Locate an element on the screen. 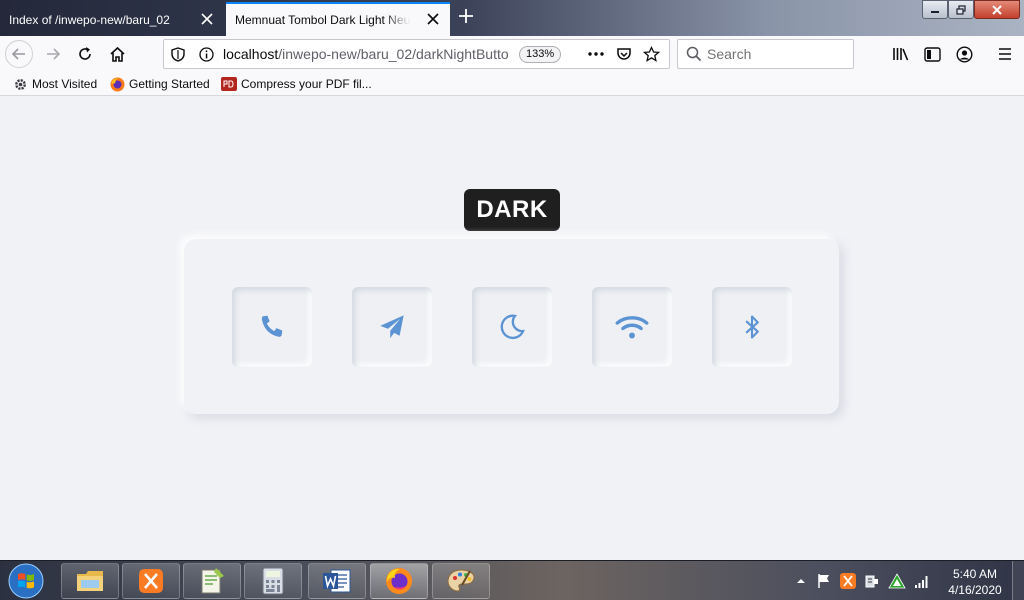 The width and height of the screenshot is (1024, 600). bookmark-star-icon is located at coordinates (651, 54).